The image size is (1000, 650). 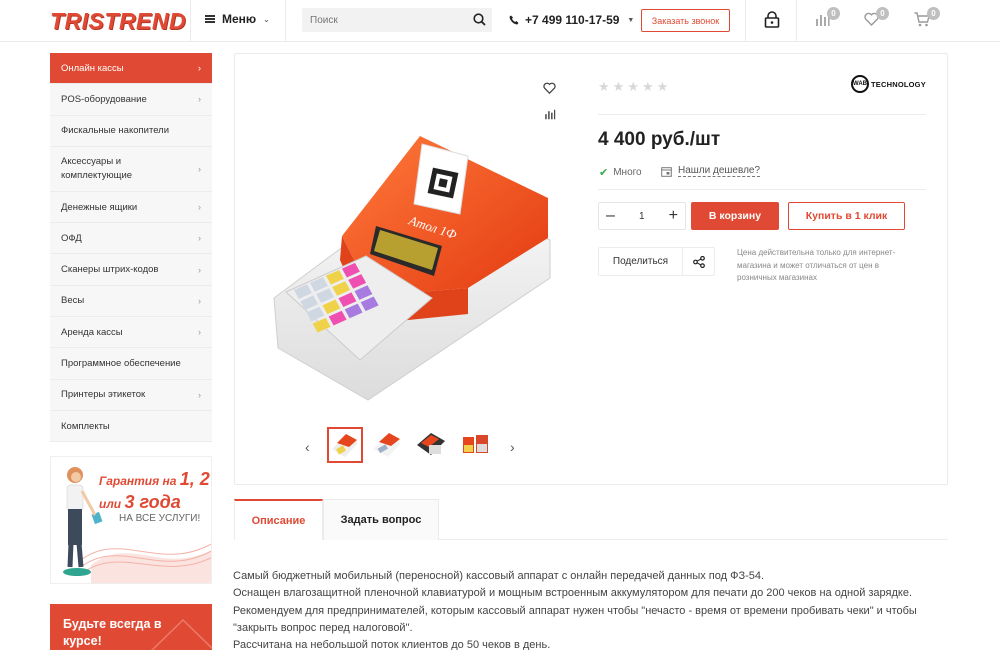 What do you see at coordinates (549, 88) in the screenshot?
I see `heart-icon` at bounding box center [549, 88].